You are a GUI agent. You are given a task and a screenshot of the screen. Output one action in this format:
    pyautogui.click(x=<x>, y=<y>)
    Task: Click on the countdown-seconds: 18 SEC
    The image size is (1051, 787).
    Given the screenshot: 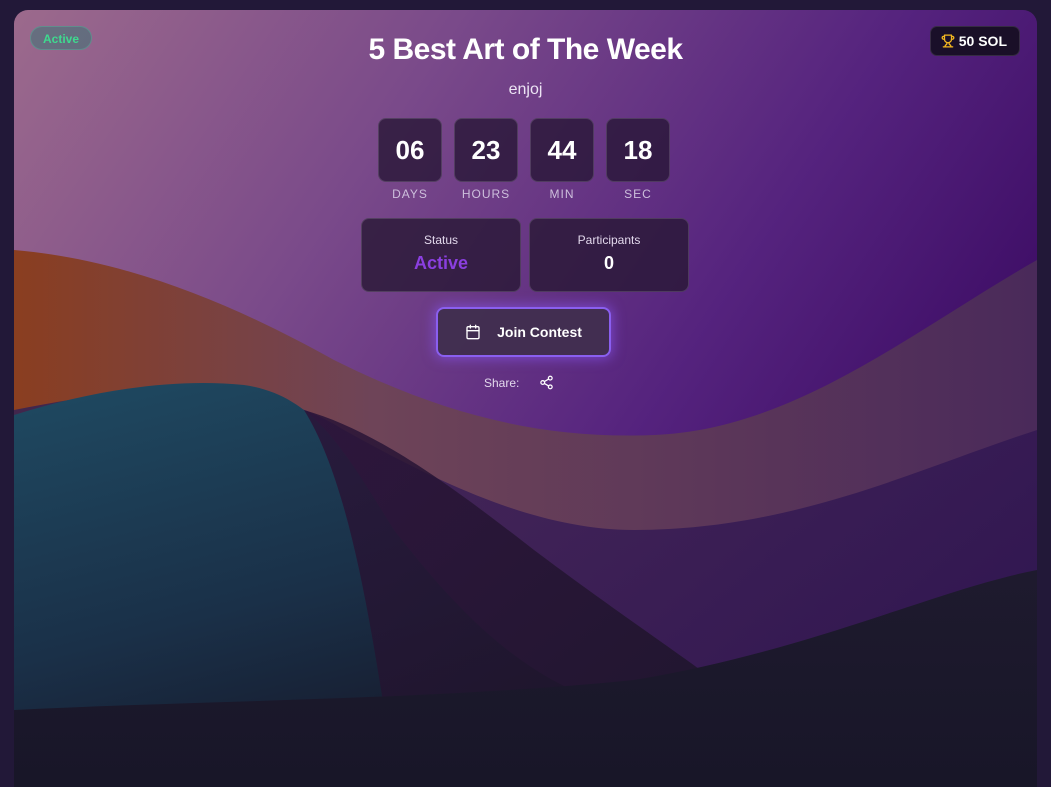 What is the action you would take?
    pyautogui.click(x=638, y=159)
    